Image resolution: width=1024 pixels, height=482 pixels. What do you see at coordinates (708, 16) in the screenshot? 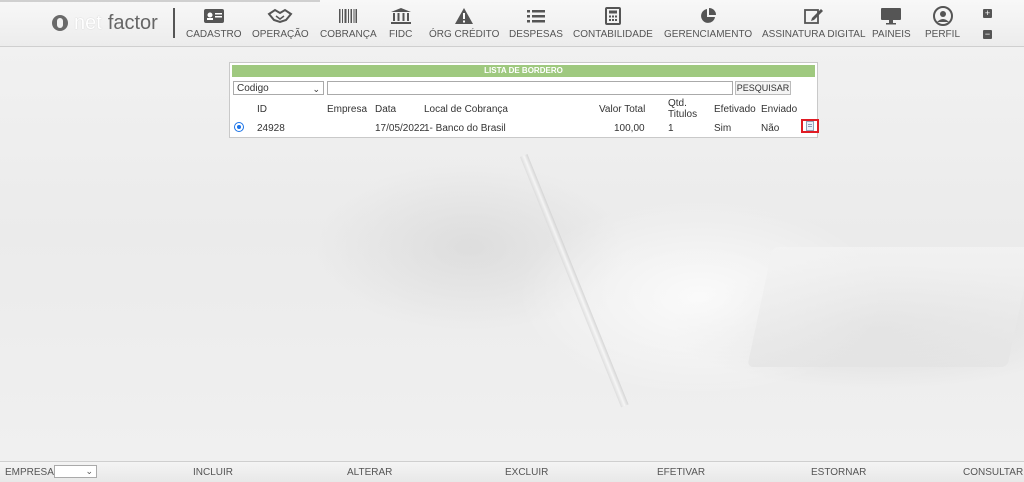
I see `pie-chart-icon` at bounding box center [708, 16].